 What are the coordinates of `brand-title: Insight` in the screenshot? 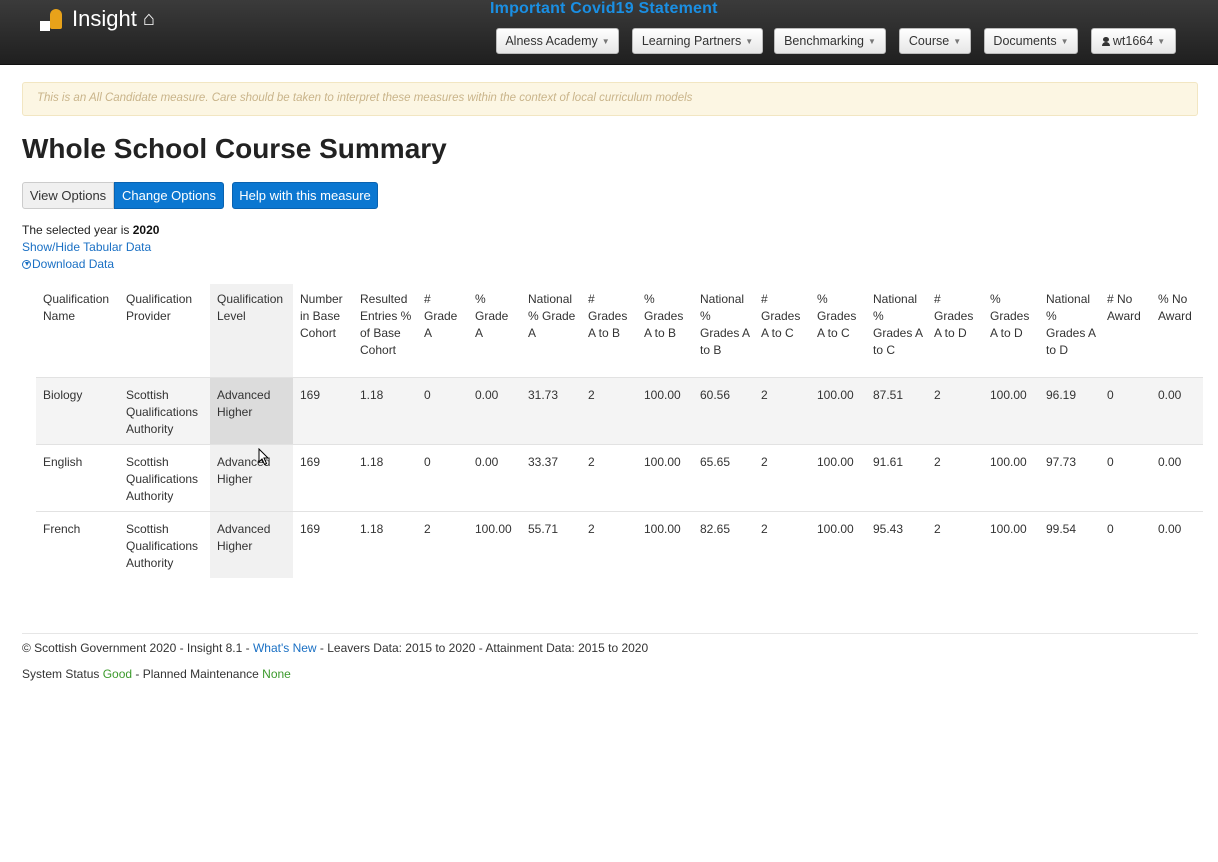 It's located at (104, 18).